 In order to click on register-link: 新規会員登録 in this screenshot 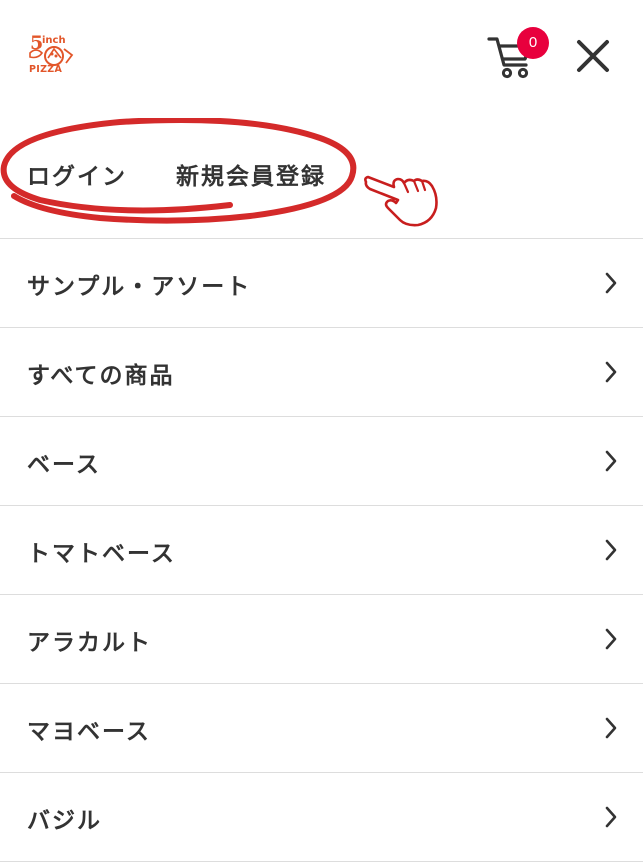, I will do `click(251, 174)`.